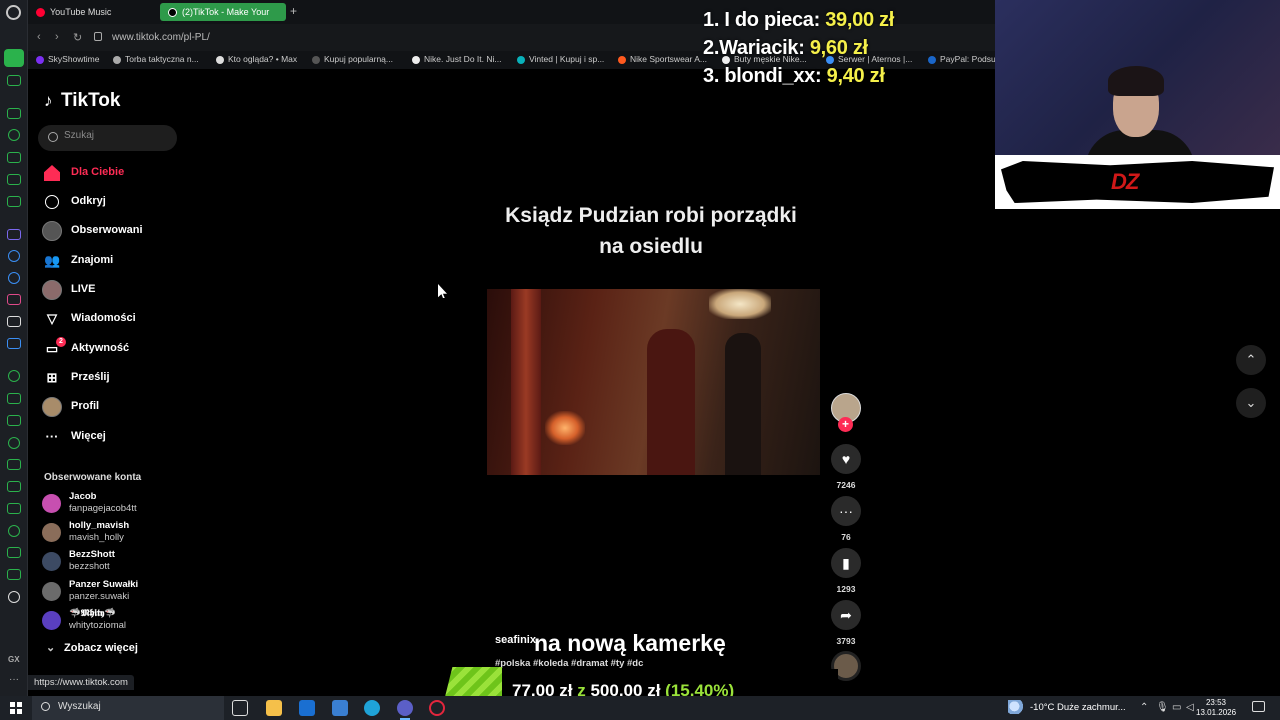 Image resolution: width=1280 pixels, height=720 pixels. Describe the element at coordinates (14, 113) in the screenshot. I see `controller-icon` at that location.